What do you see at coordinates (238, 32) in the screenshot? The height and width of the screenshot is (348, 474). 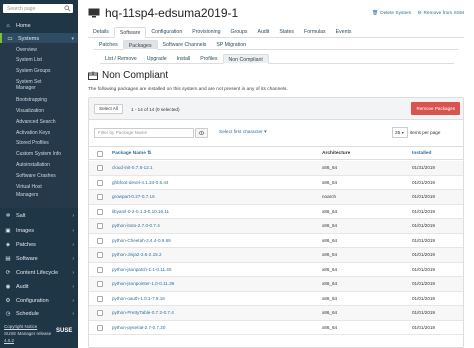 I see `tab-groups: Groups` at bounding box center [238, 32].